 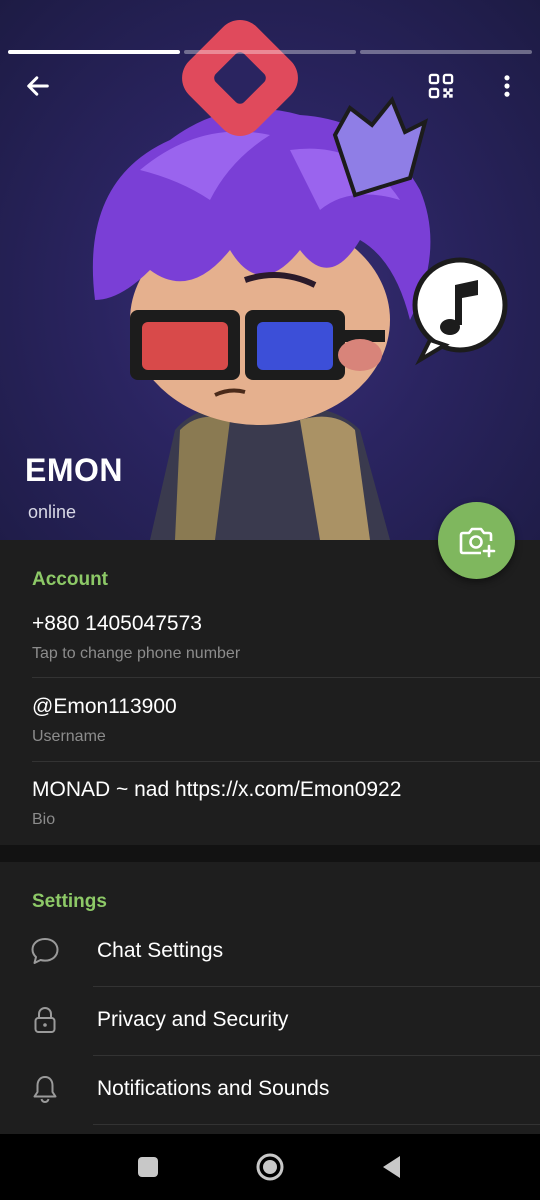 What do you see at coordinates (69, 901) in the screenshot?
I see `settings-title: Settings` at bounding box center [69, 901].